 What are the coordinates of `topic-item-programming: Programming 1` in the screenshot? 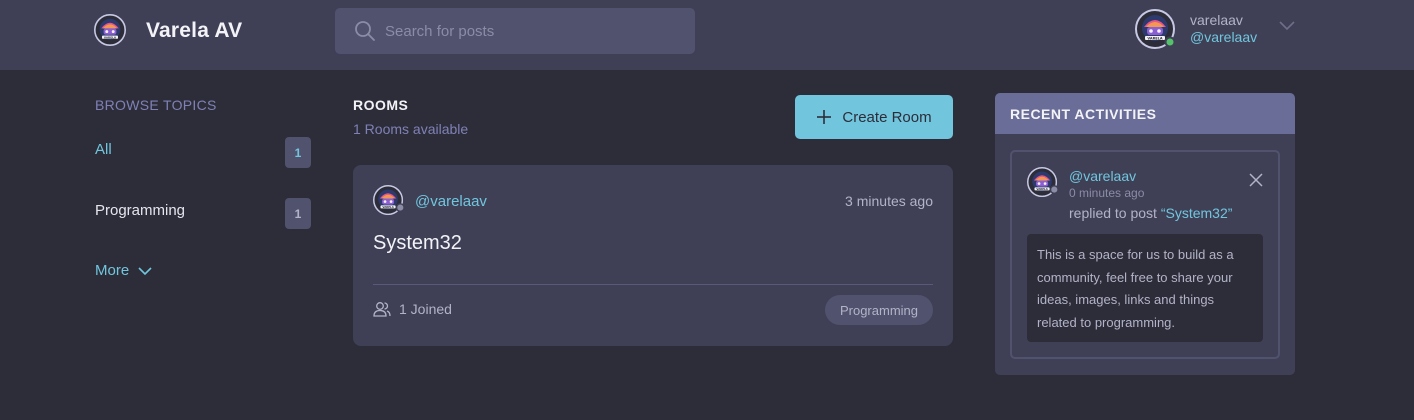 It's located at (203, 214).